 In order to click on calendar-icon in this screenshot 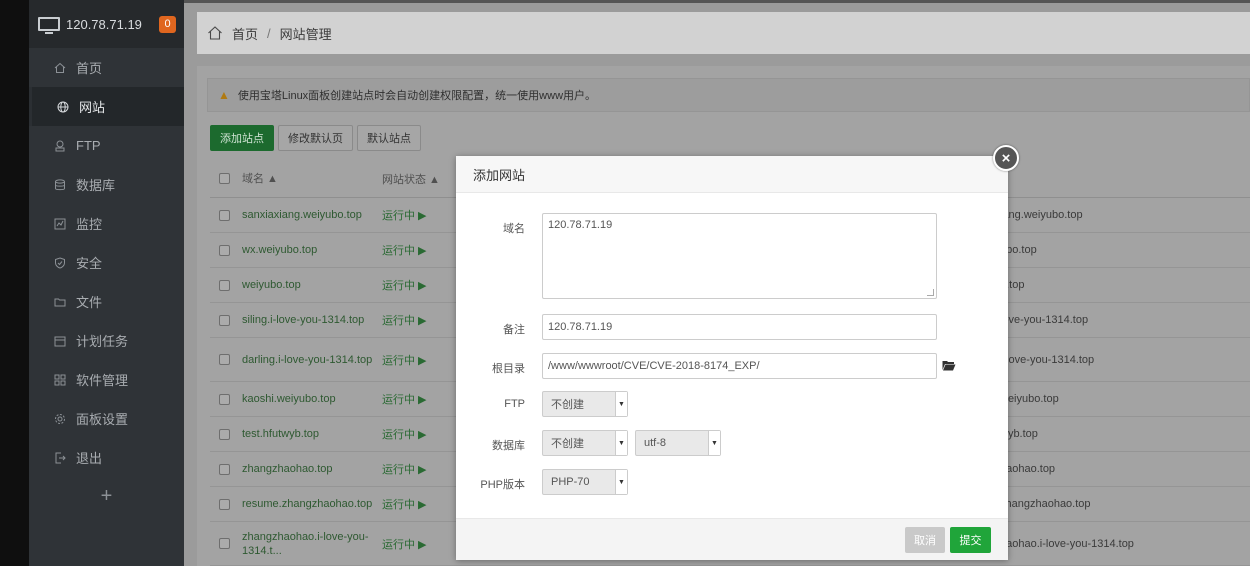, I will do `click(60, 341)`.